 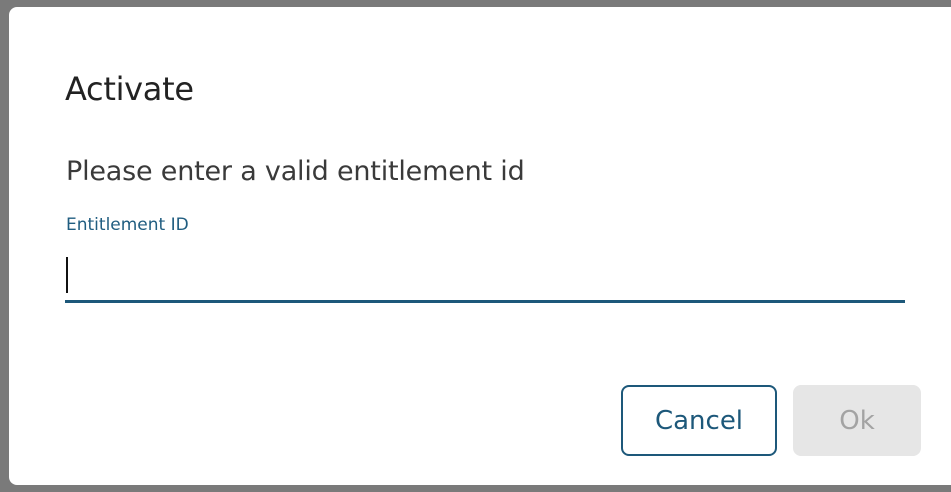 I want to click on dialog-message: Please enter a valid entitlement id, so click(x=295, y=171).